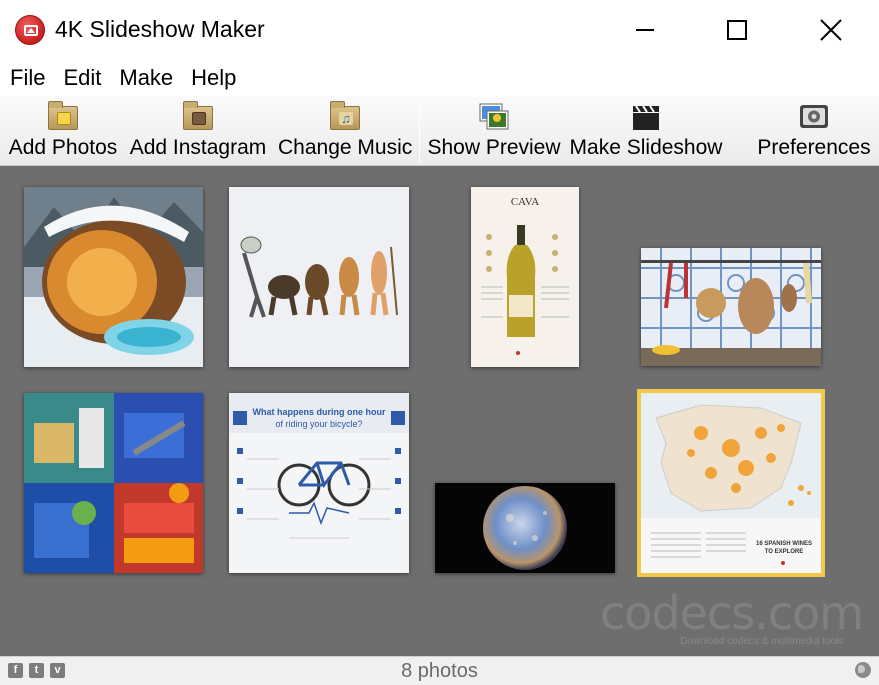 This screenshot has height=685, width=879. I want to click on preferences-label: Preferences, so click(814, 147).